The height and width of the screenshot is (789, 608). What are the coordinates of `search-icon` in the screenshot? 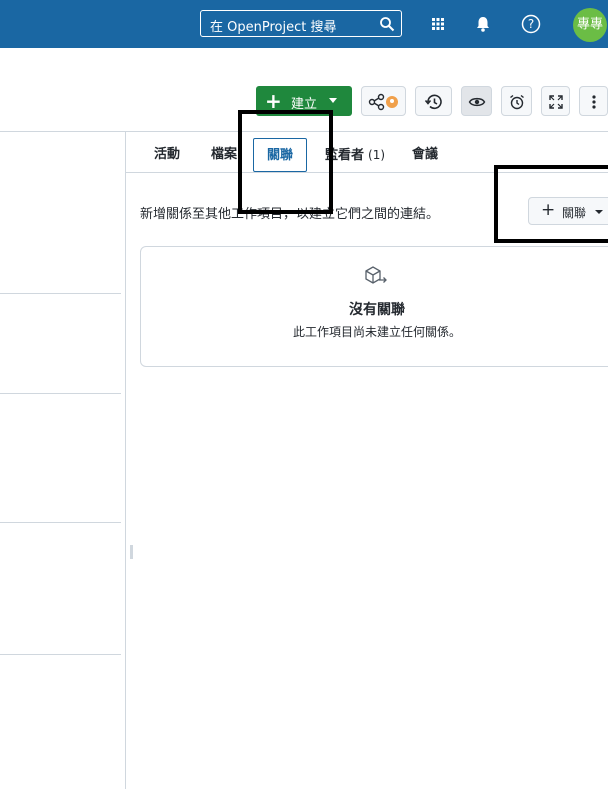 It's located at (387, 24).